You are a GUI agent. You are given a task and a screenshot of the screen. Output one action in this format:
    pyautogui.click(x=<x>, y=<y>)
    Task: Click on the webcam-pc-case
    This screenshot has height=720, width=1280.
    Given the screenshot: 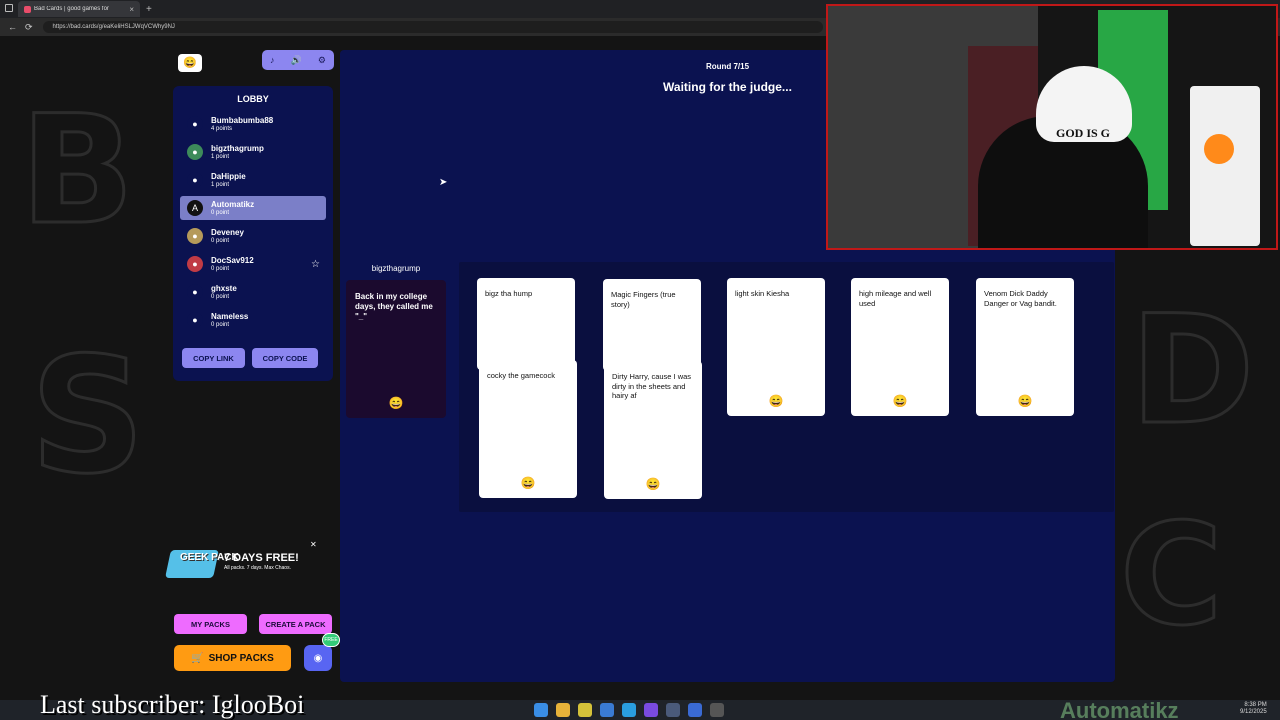 What is the action you would take?
    pyautogui.click(x=1225, y=166)
    